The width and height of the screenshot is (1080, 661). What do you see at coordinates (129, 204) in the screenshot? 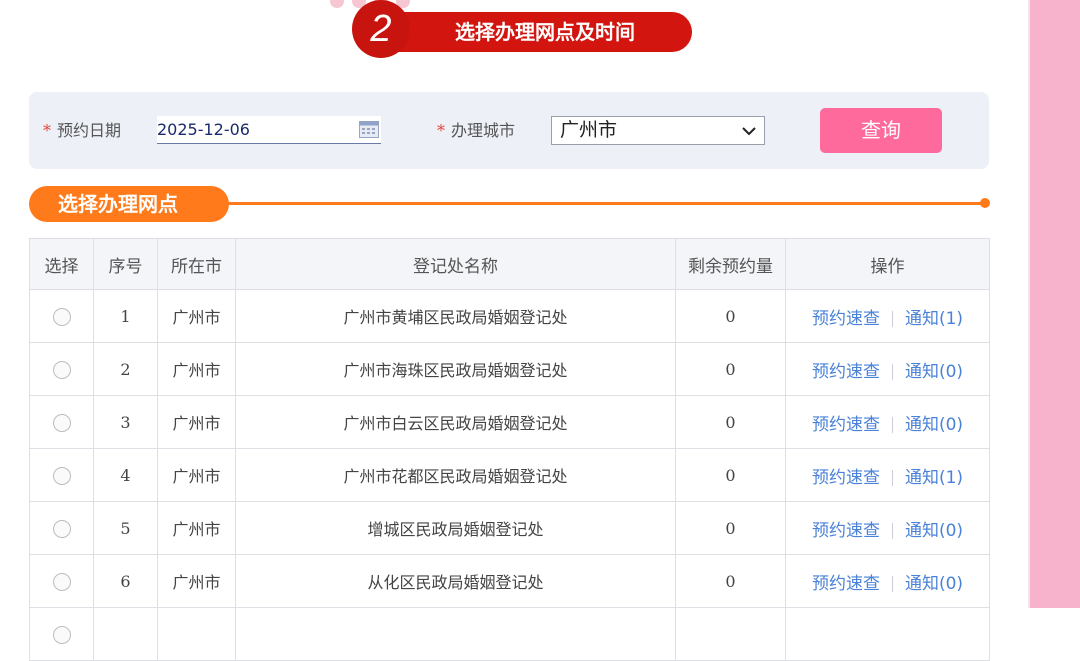
I see `section-title: 选择办理网点` at bounding box center [129, 204].